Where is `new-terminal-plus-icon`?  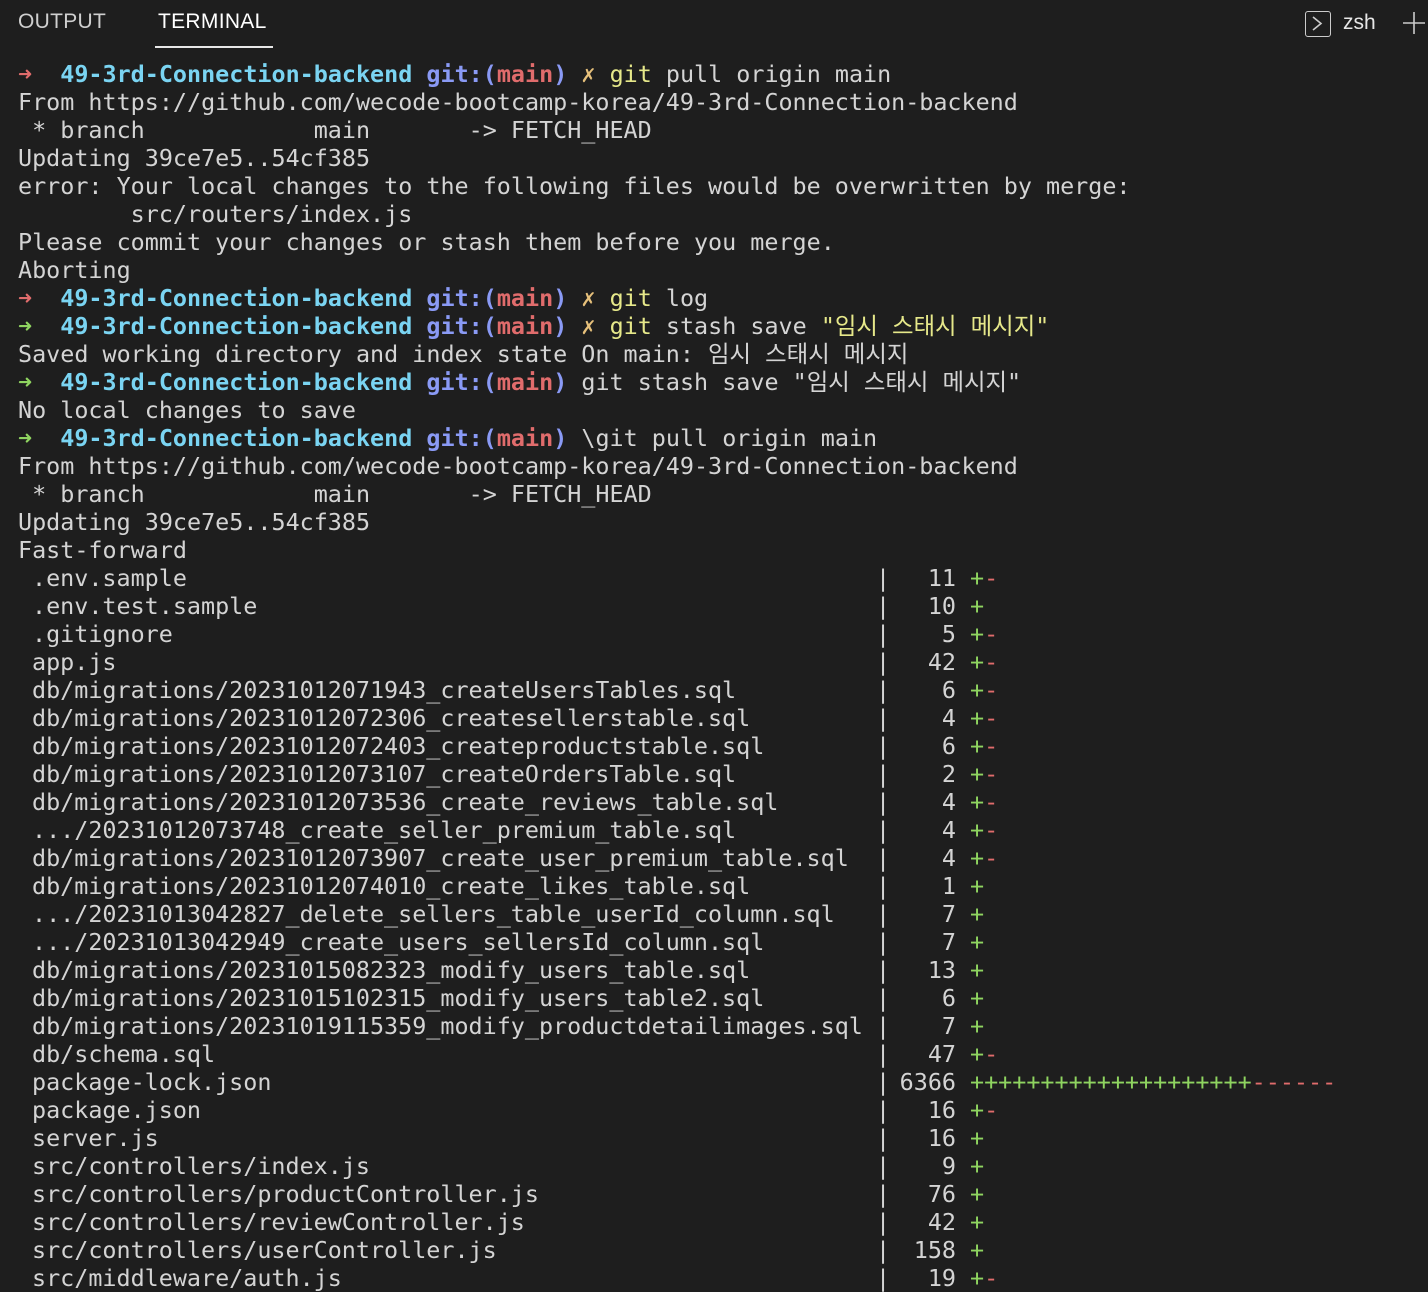
new-terminal-plus-icon is located at coordinates (1414, 23).